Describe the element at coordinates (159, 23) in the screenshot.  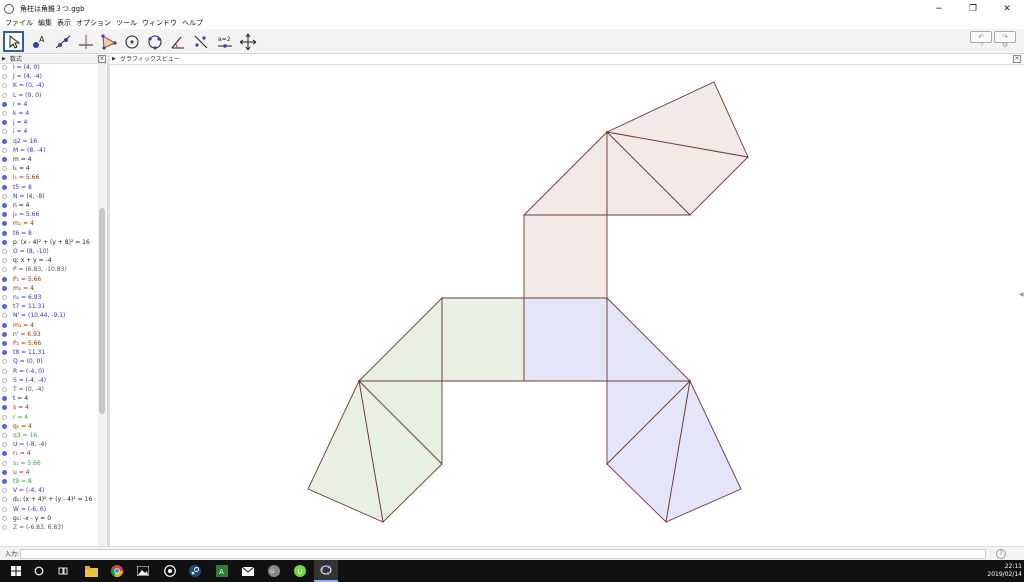
I see `menu-window: ウィンドウ` at that location.